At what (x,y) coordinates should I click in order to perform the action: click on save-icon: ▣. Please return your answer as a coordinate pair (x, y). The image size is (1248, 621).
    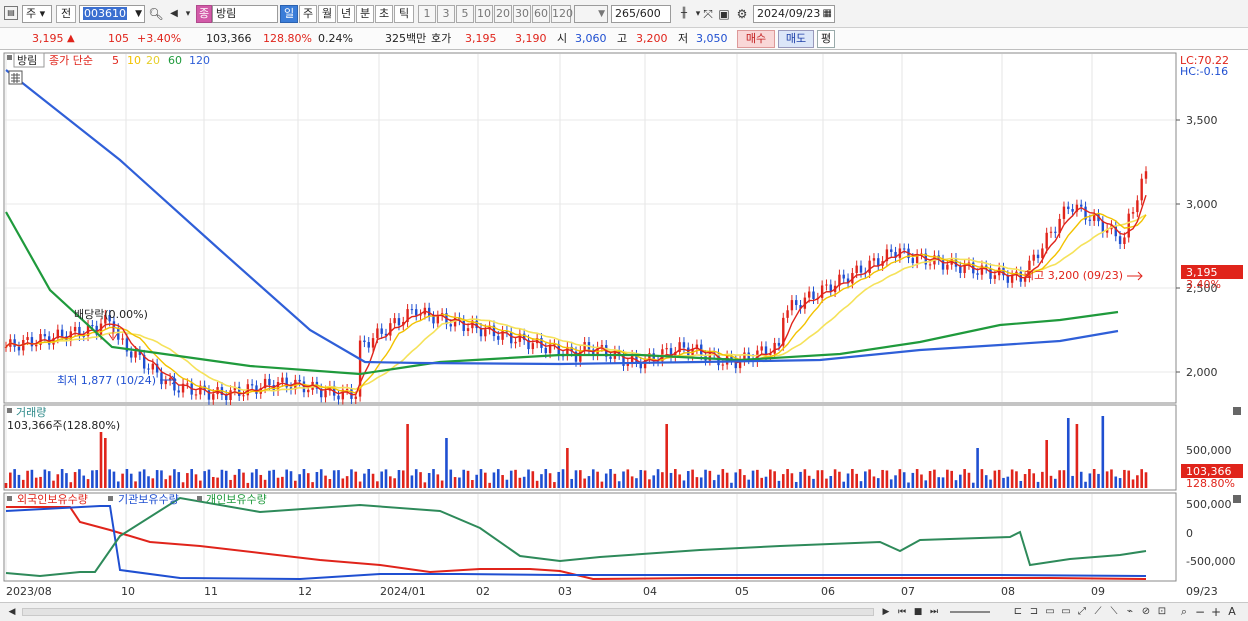
    Looking at the image, I should click on (724, 14).